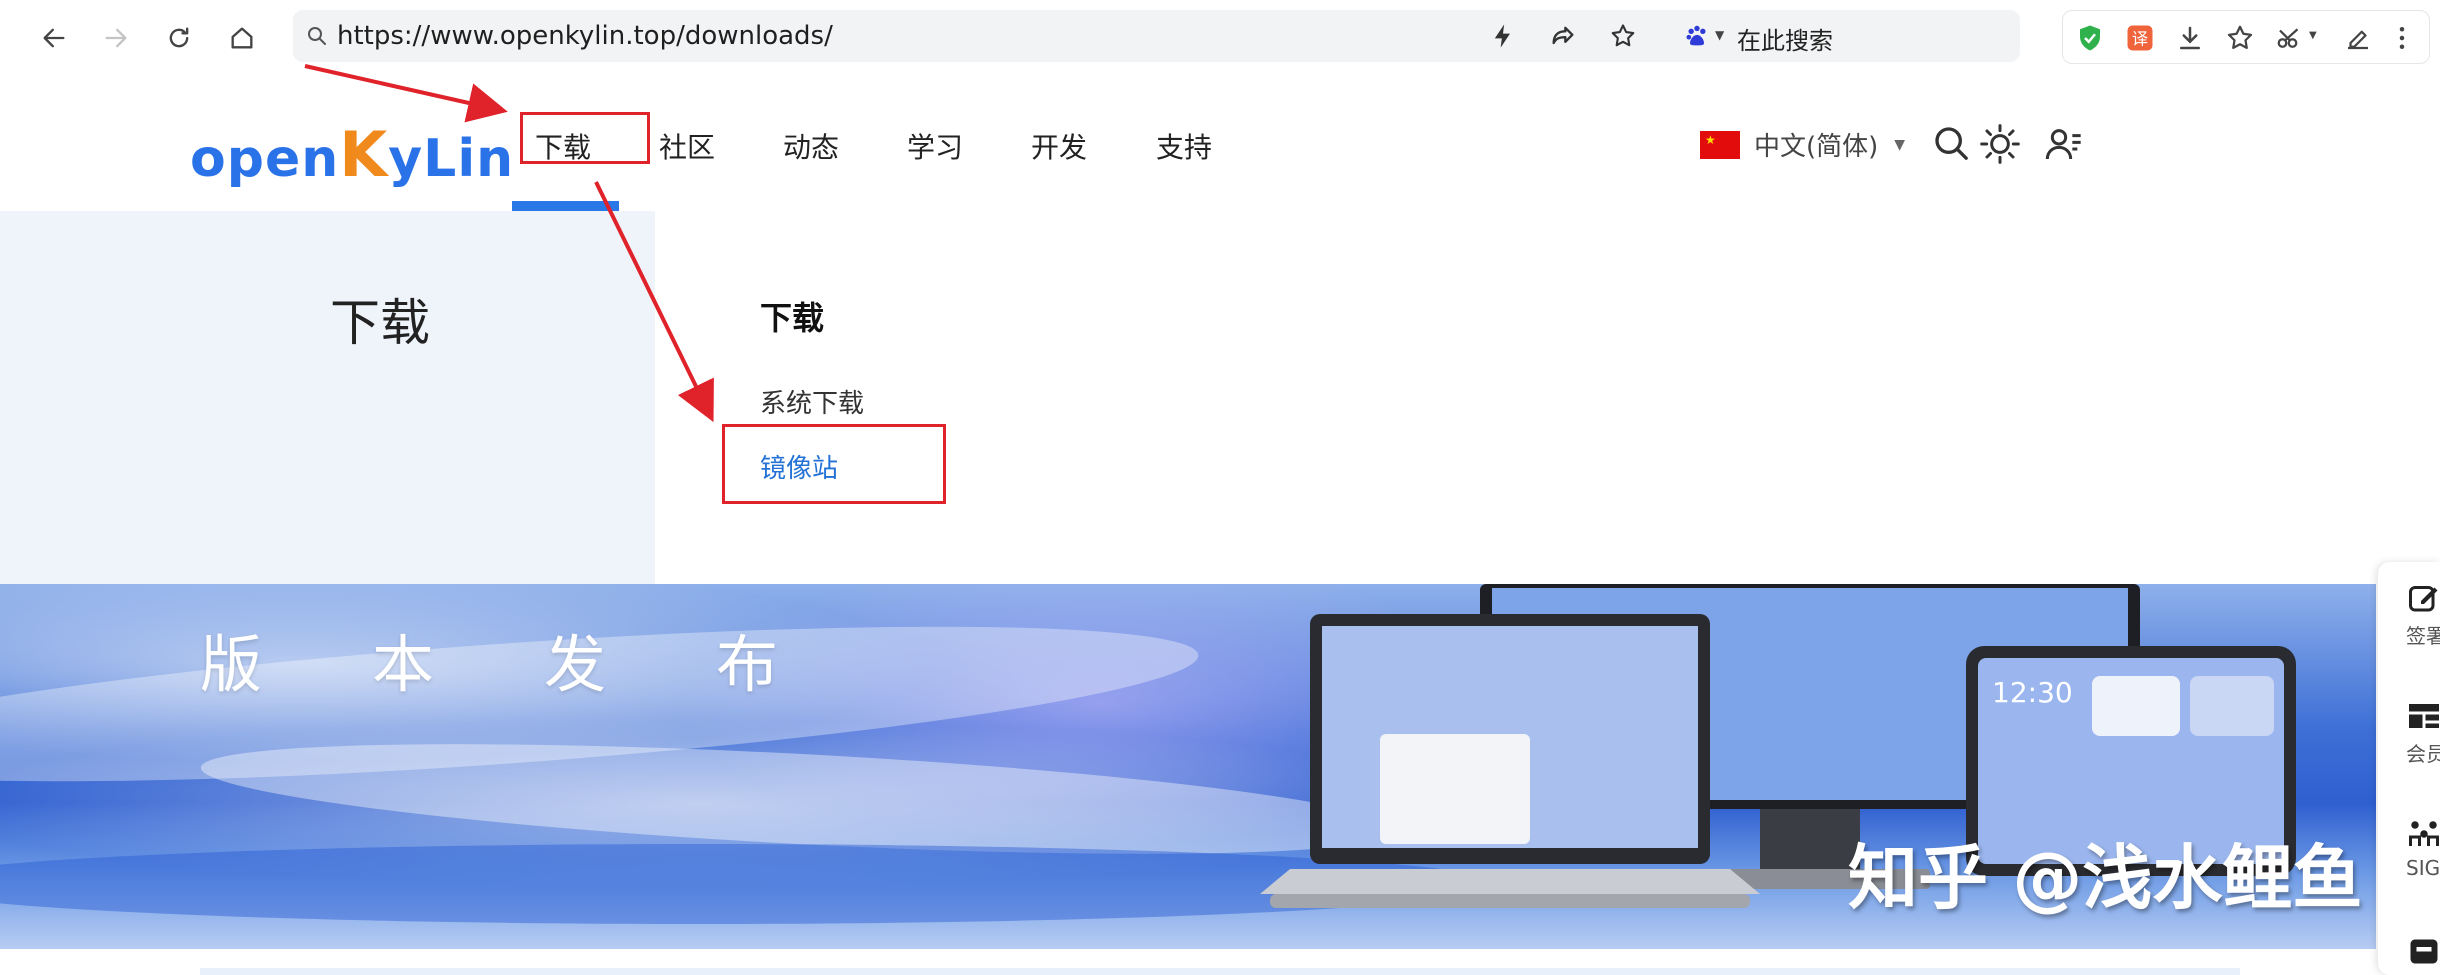 This screenshot has width=2440, height=975. Describe the element at coordinates (2409, 768) in the screenshot. I see `floating-sidebar: 签署 会员 SIG` at that location.